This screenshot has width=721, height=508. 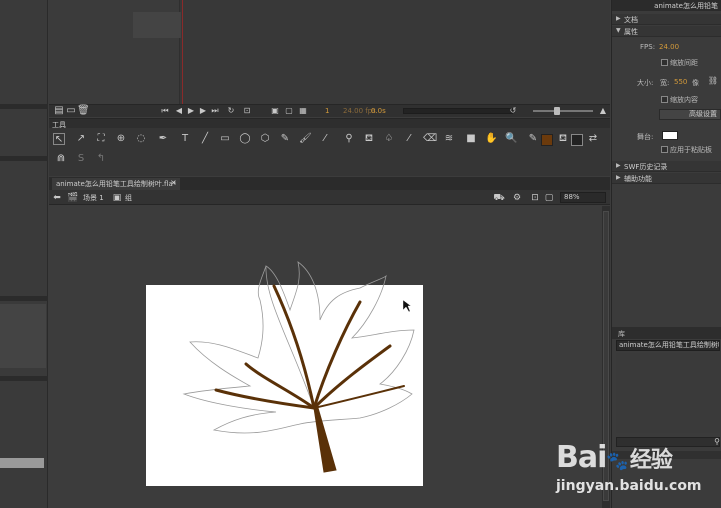 What do you see at coordinates (666, 31) in the screenshot?
I see `section-properties: ▼ 属性` at bounding box center [666, 31].